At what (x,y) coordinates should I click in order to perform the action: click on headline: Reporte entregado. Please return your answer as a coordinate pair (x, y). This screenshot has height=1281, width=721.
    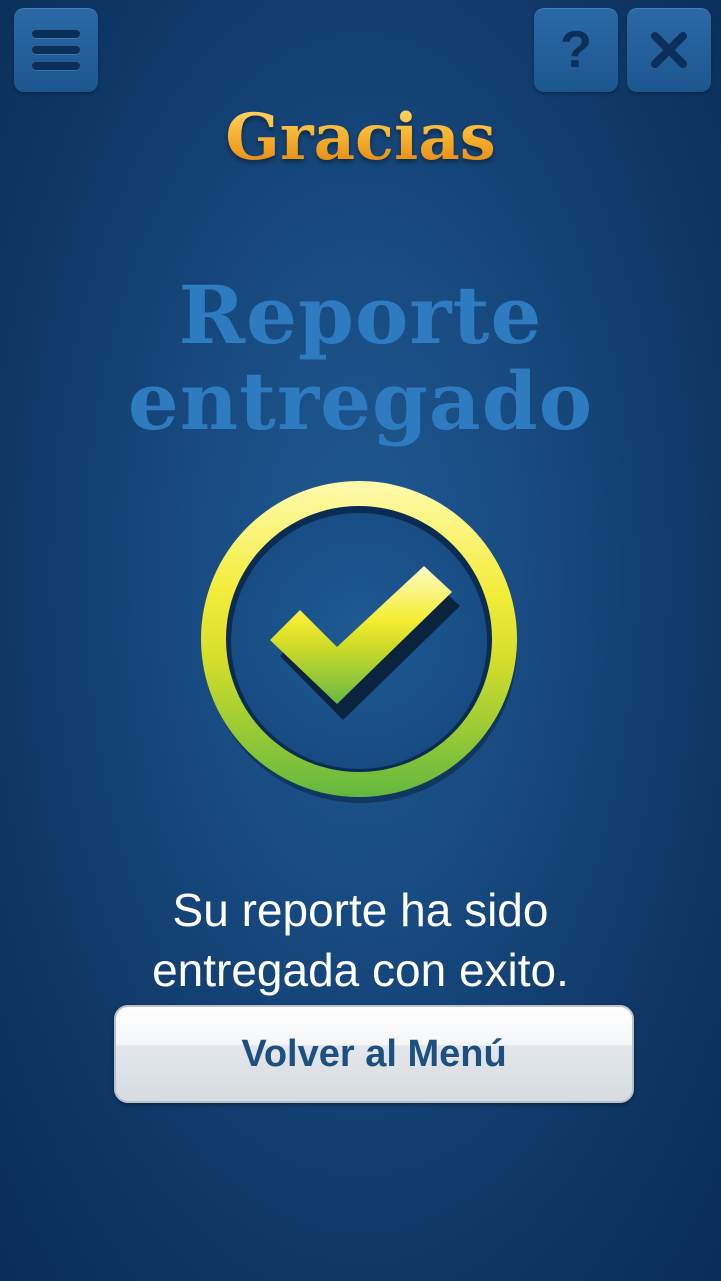
    Looking at the image, I should click on (360, 358).